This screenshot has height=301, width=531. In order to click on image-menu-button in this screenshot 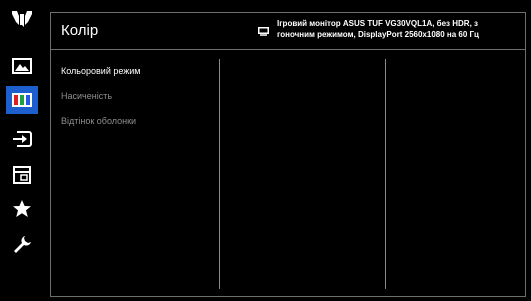, I will do `click(22, 66)`.